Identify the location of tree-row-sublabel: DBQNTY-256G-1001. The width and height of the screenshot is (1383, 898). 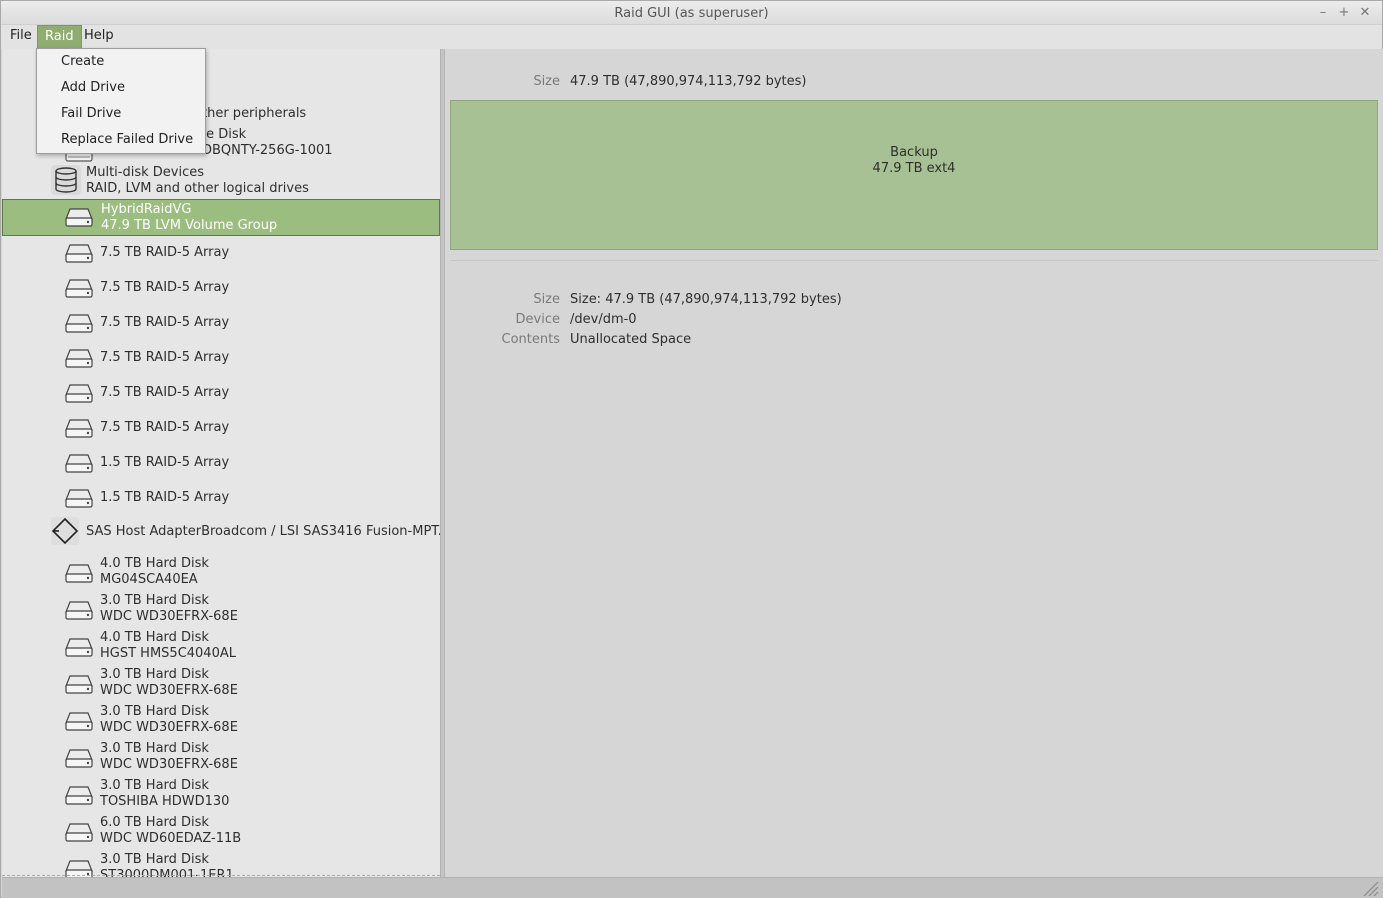
(267, 150).